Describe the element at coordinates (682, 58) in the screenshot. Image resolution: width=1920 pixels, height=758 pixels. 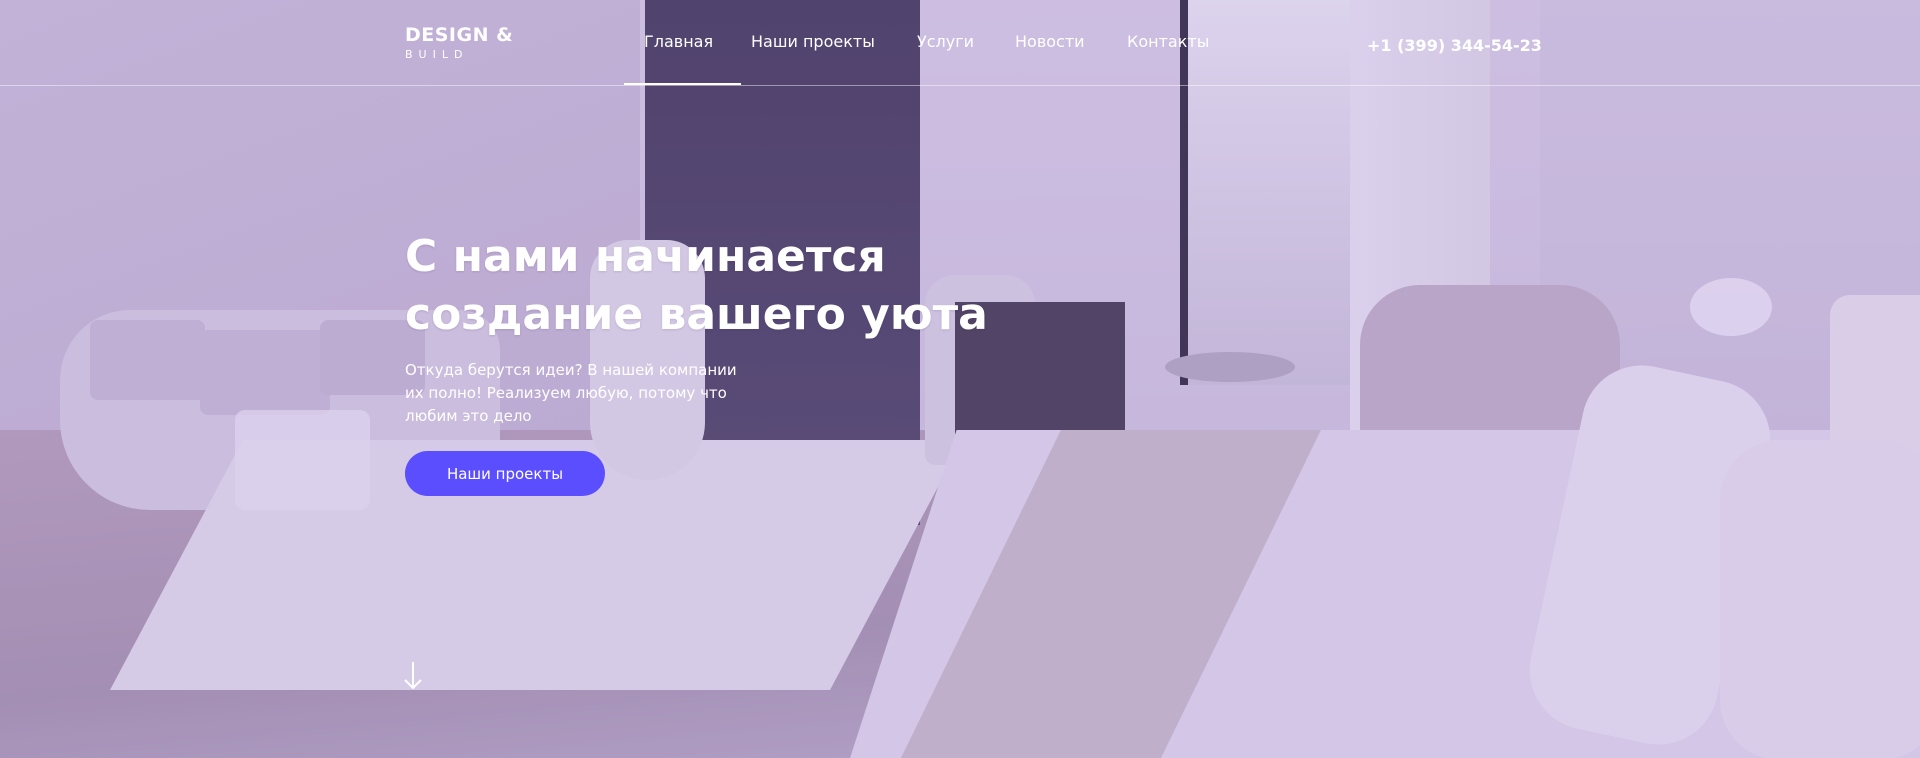
I see `nav-item-home: Главная` at that location.